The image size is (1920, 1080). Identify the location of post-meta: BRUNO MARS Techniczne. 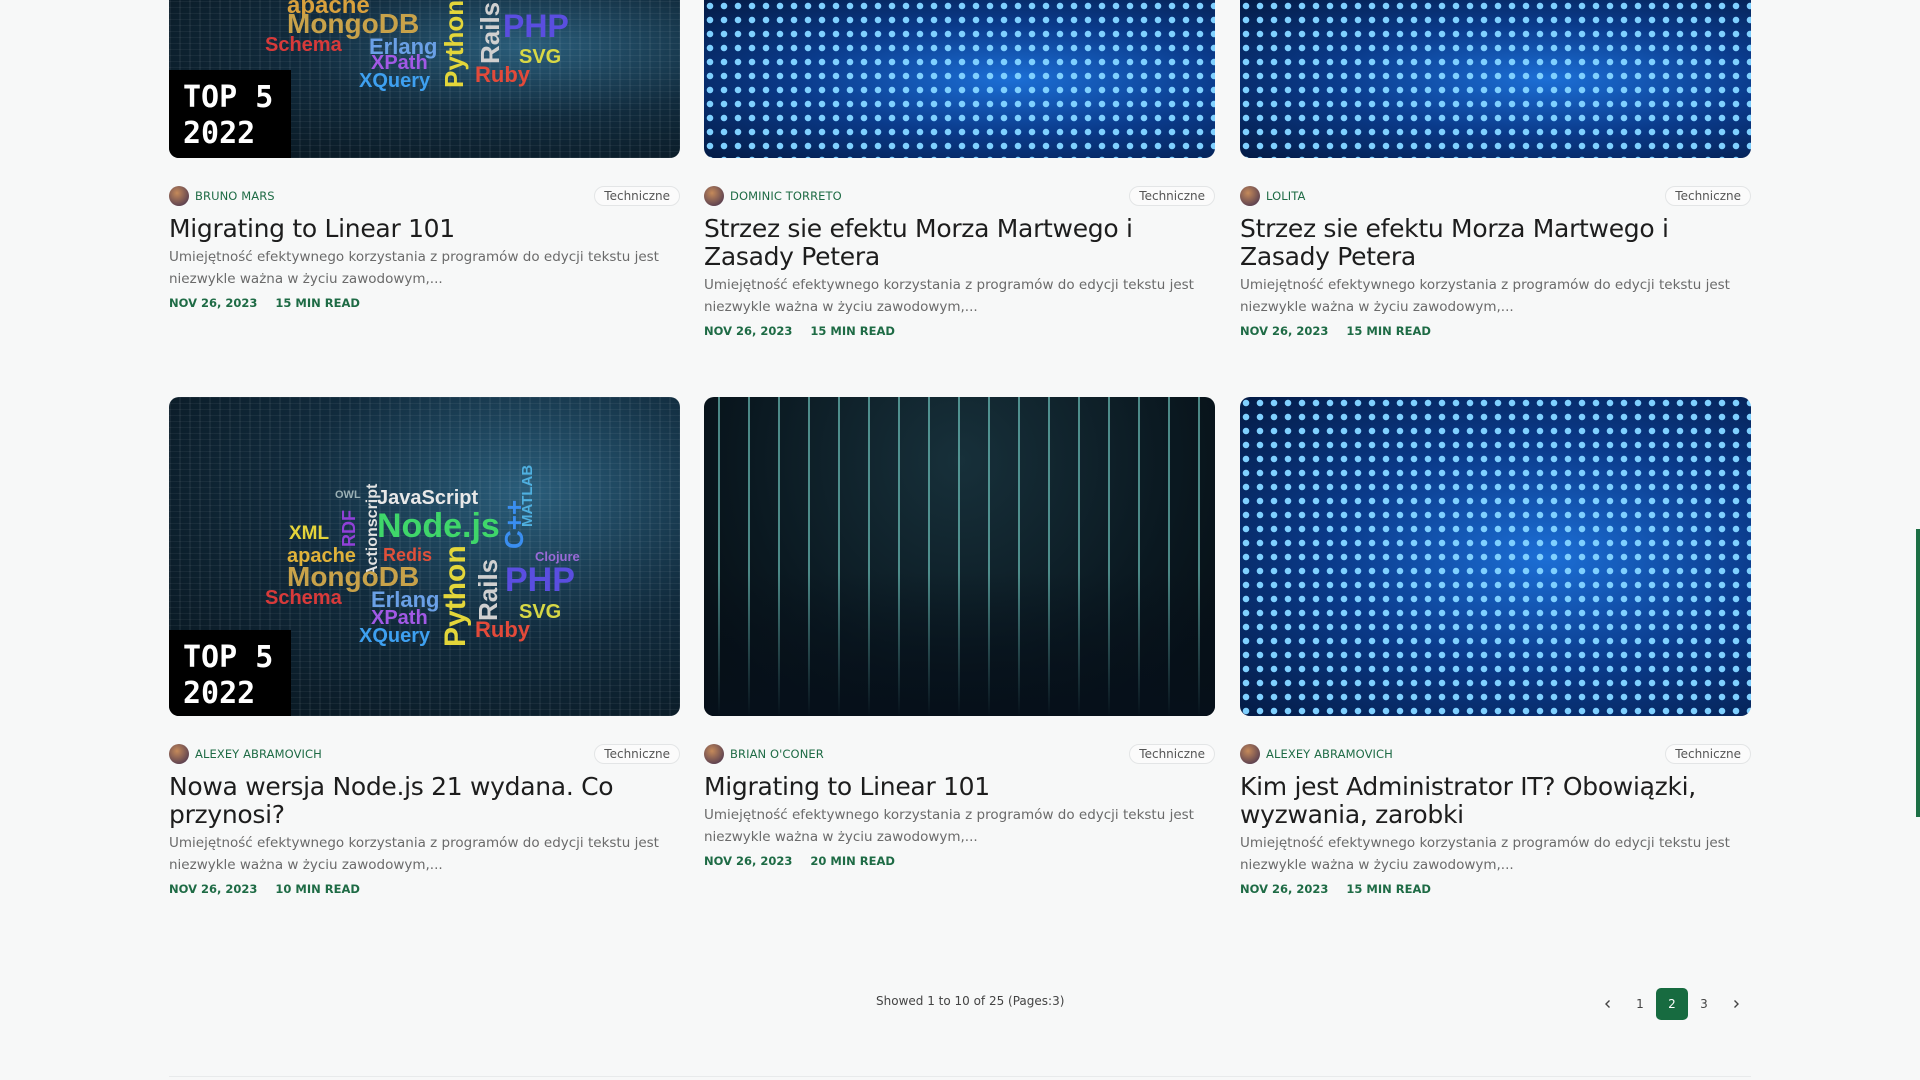
(424, 196).